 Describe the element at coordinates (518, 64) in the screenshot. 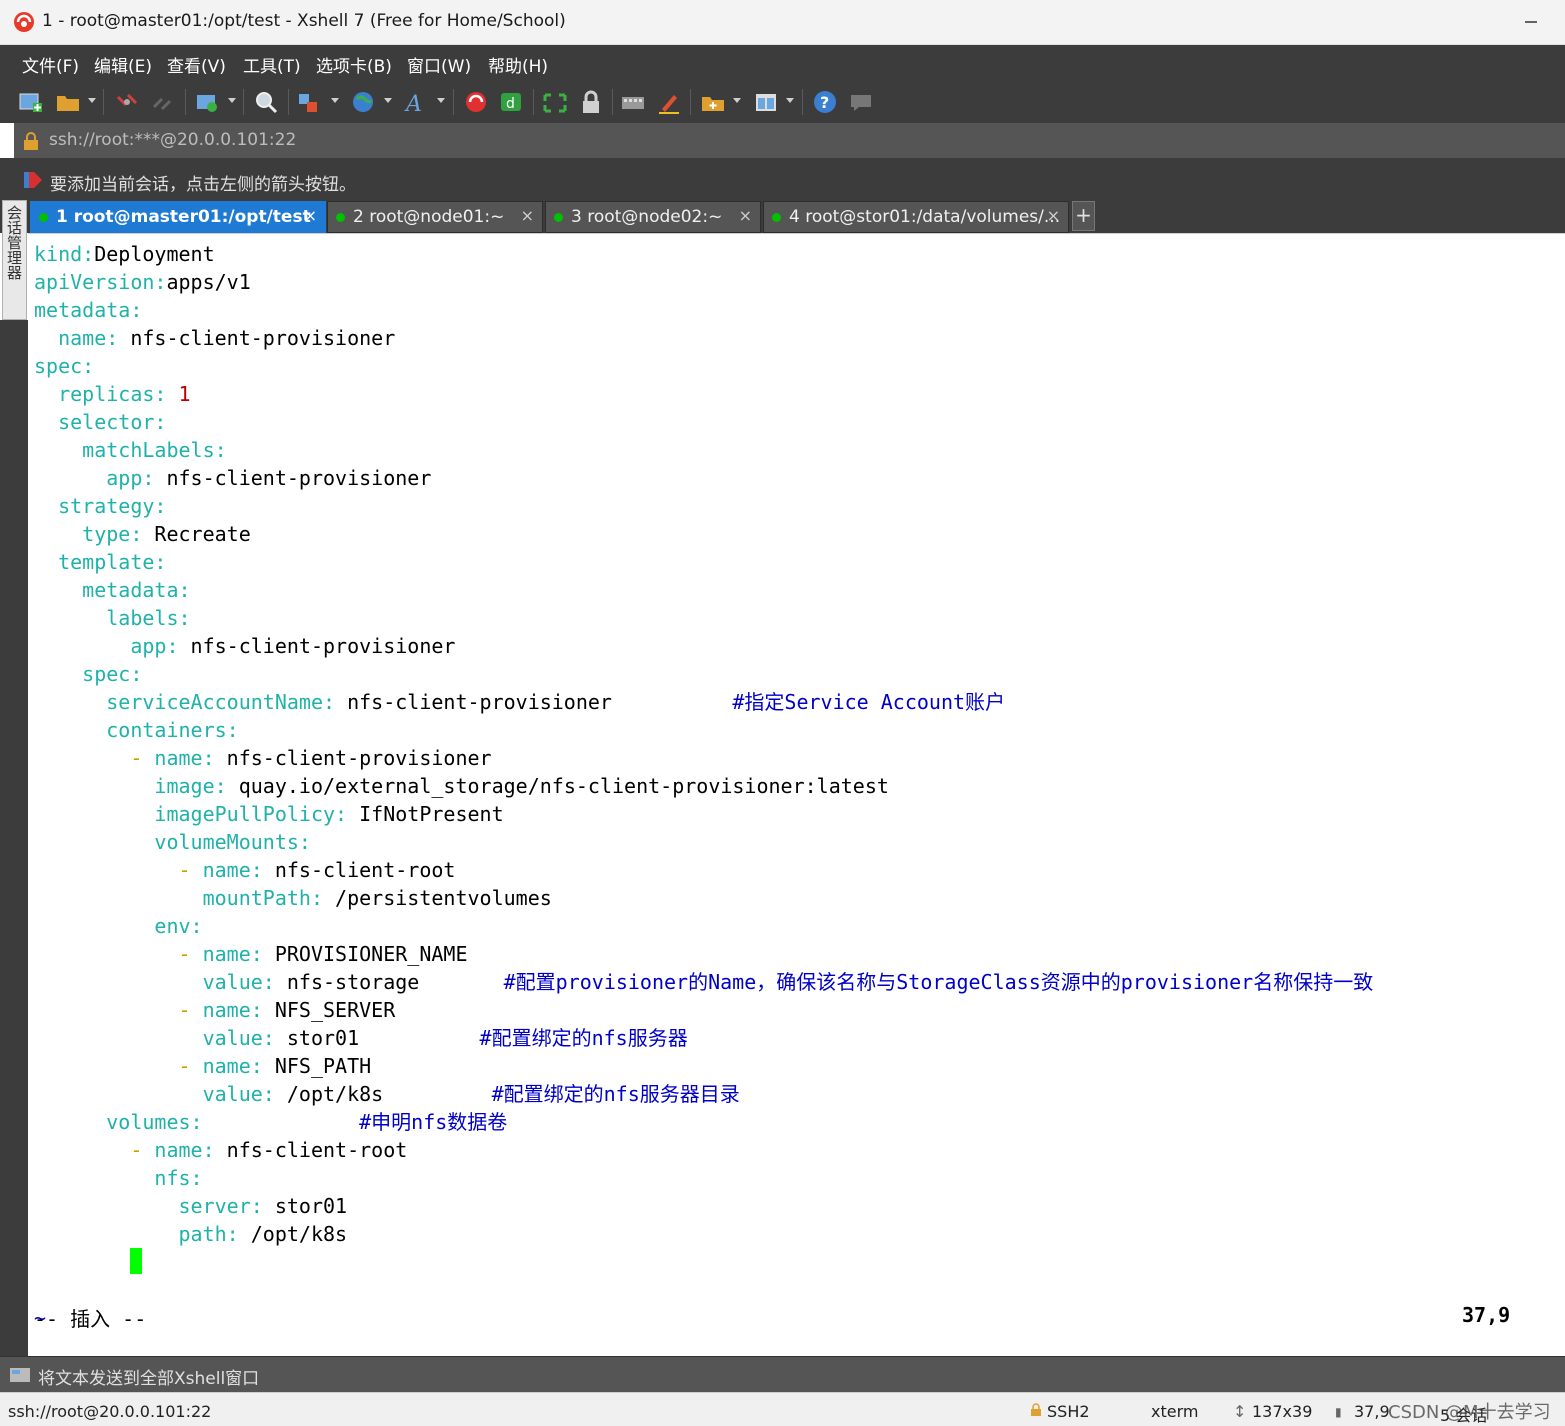

I see `menu-help: 帮助(H)` at that location.